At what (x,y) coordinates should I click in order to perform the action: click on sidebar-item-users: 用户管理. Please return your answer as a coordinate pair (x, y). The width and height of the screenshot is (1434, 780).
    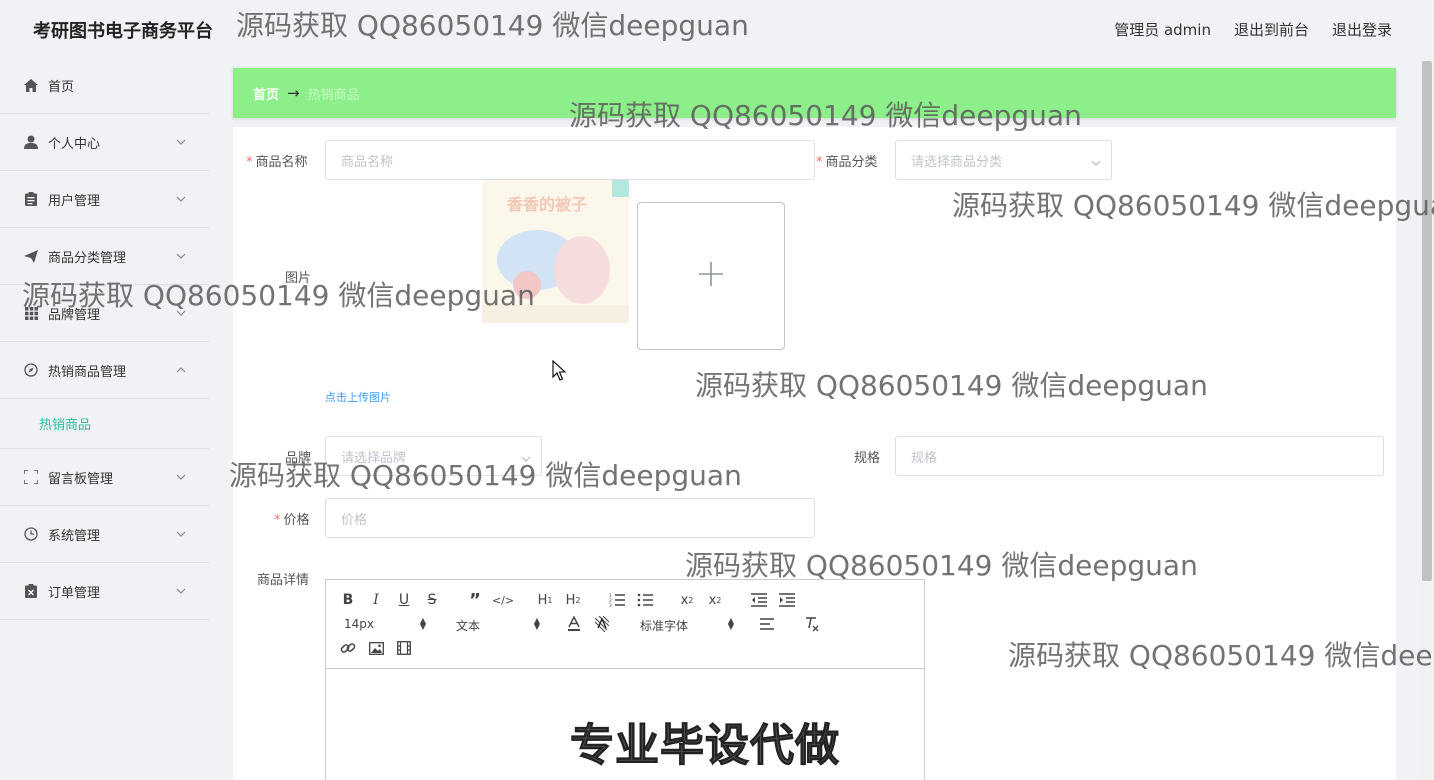
    Looking at the image, I should click on (104, 199).